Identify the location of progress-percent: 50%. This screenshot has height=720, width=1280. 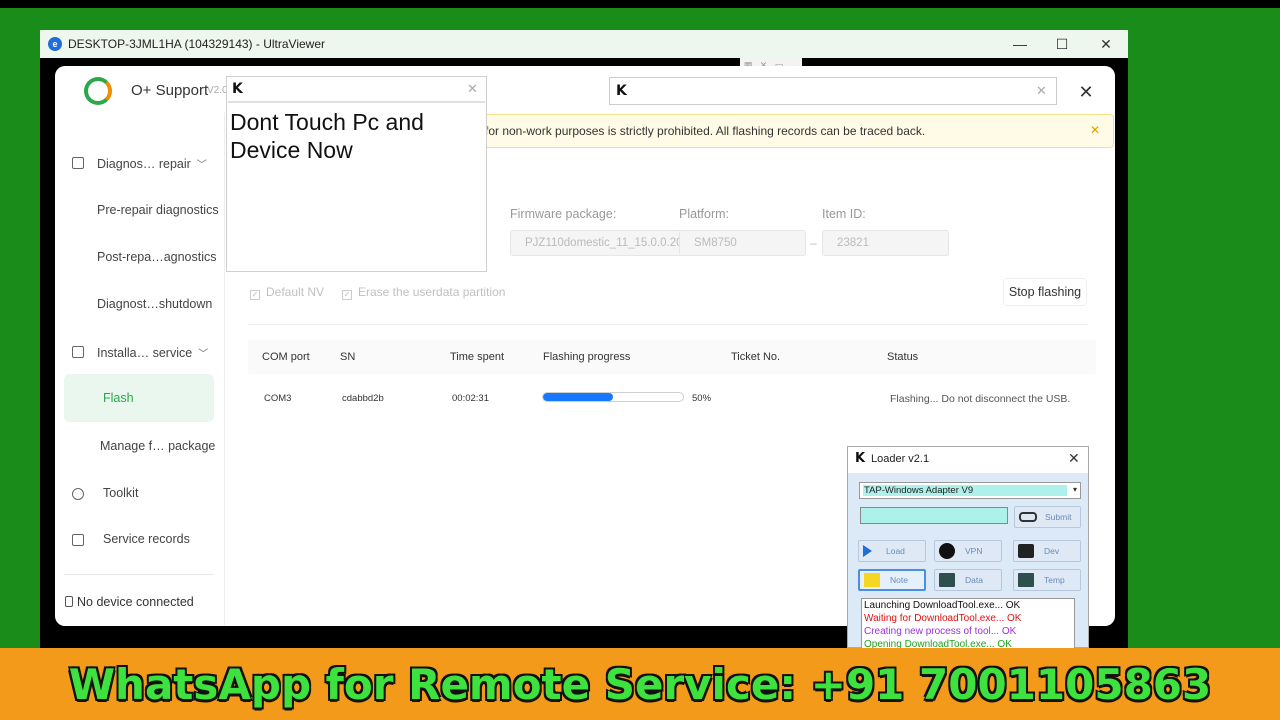
(702, 398).